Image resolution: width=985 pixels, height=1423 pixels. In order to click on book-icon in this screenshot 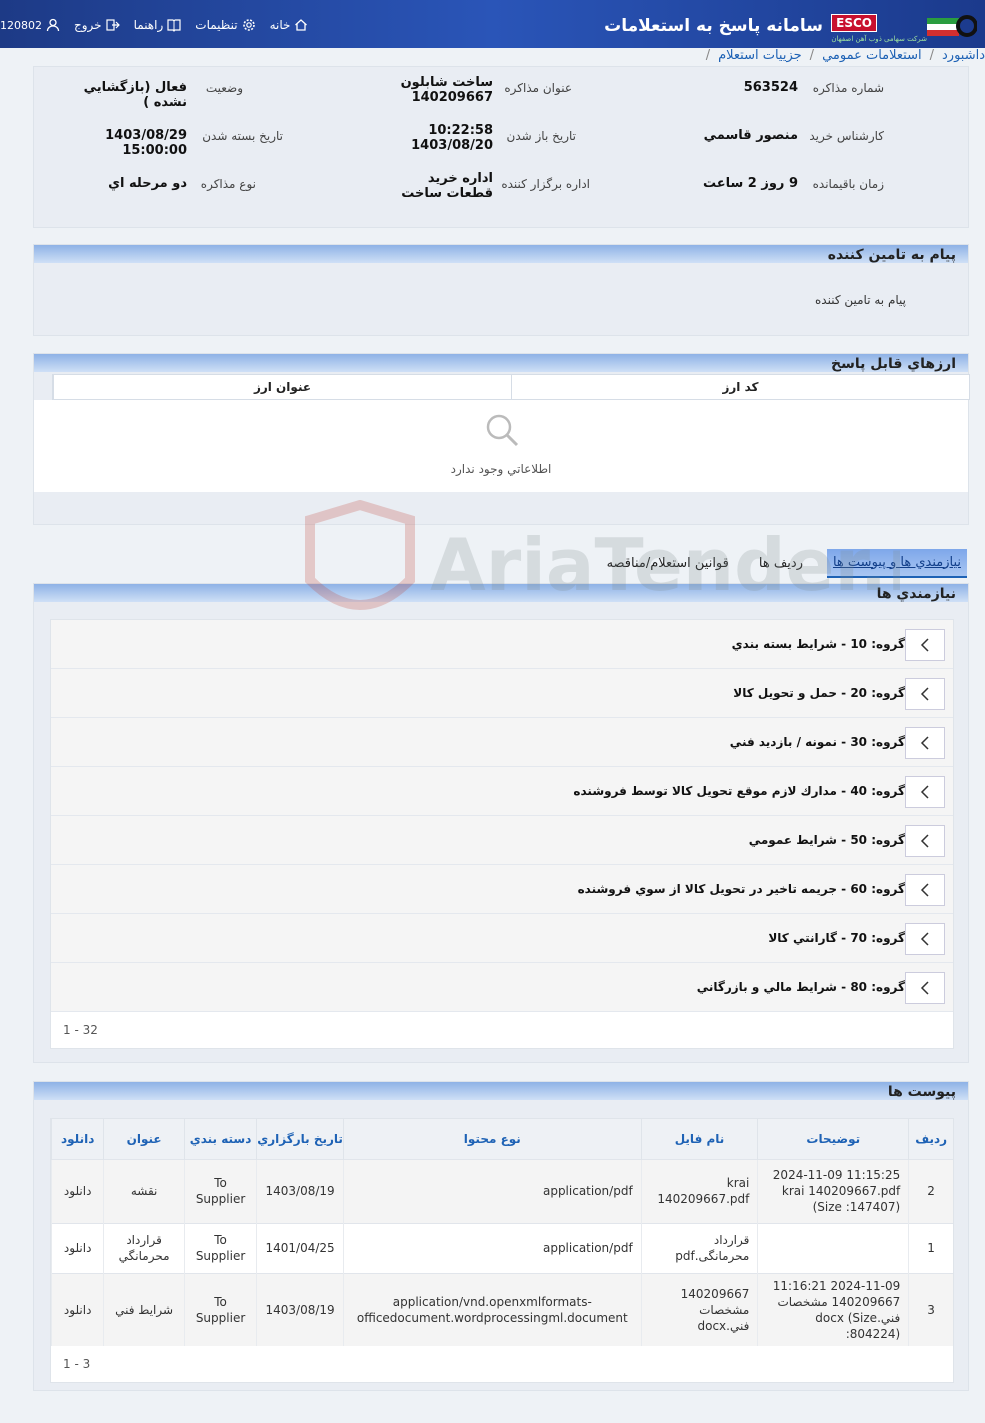, I will do `click(174, 25)`.